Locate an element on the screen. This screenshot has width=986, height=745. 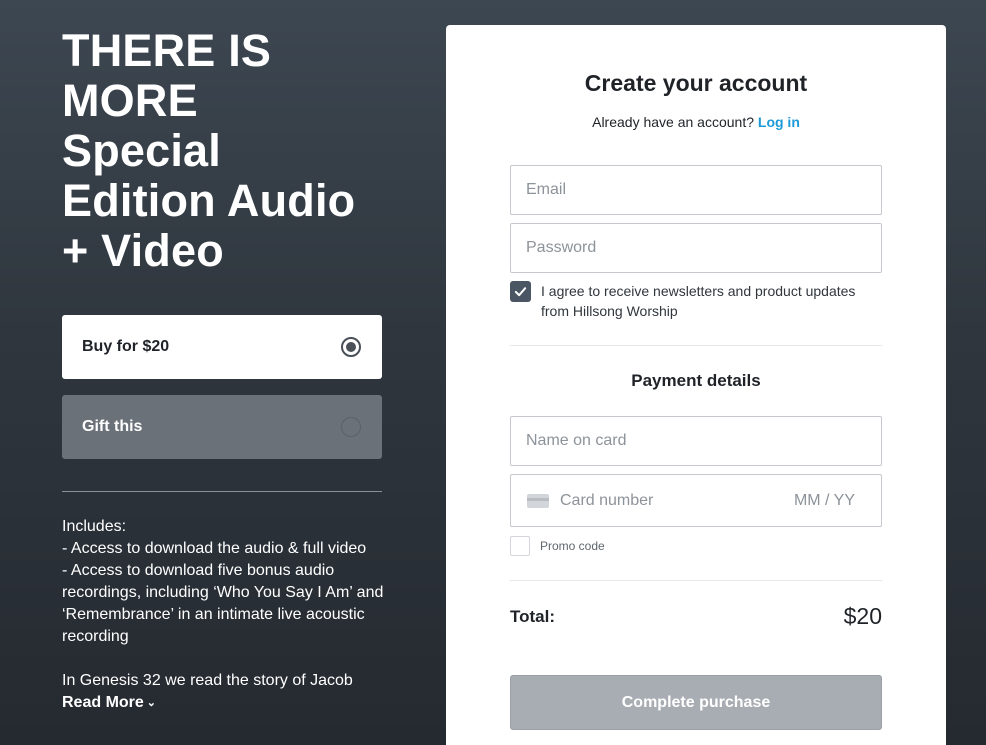
gift-radio-icon is located at coordinates (351, 427).